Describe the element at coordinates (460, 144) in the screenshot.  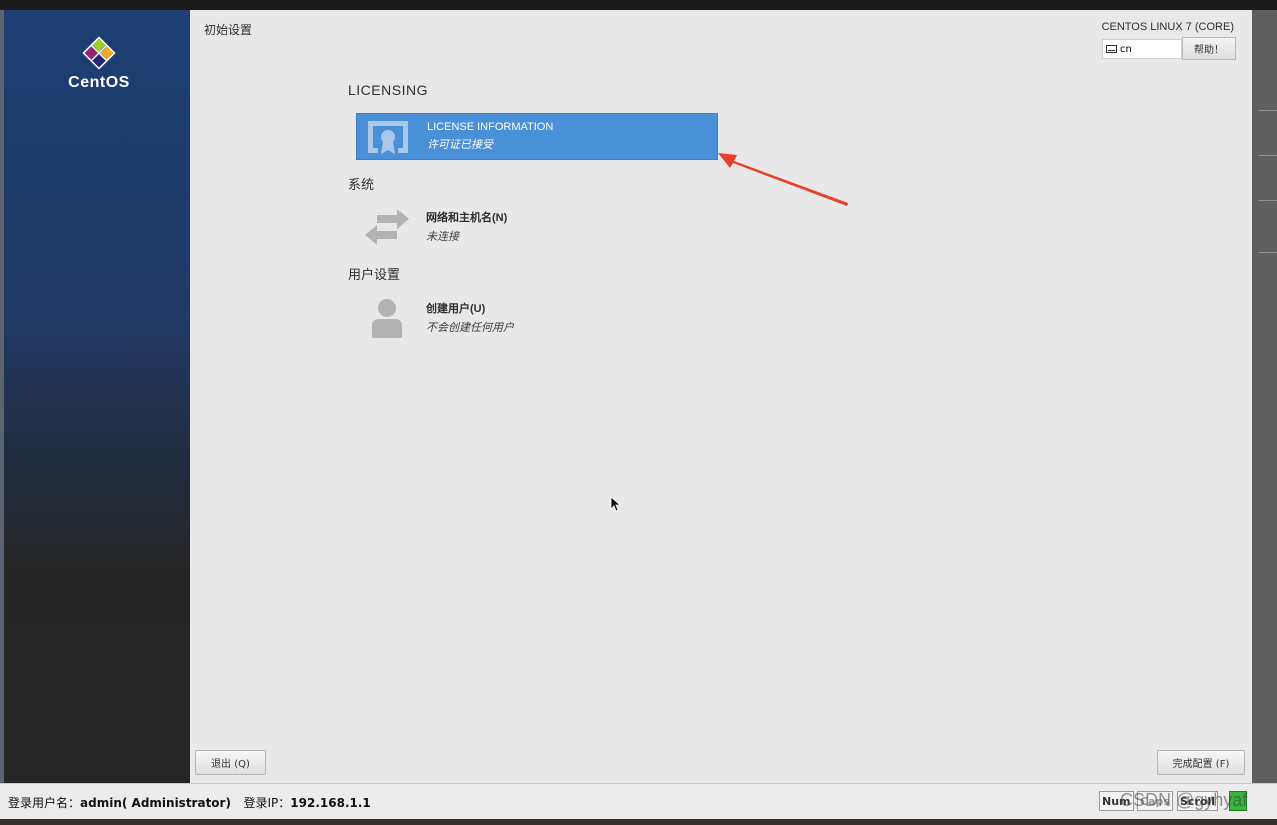
I see `spoke-status: 许可证已接受` at that location.